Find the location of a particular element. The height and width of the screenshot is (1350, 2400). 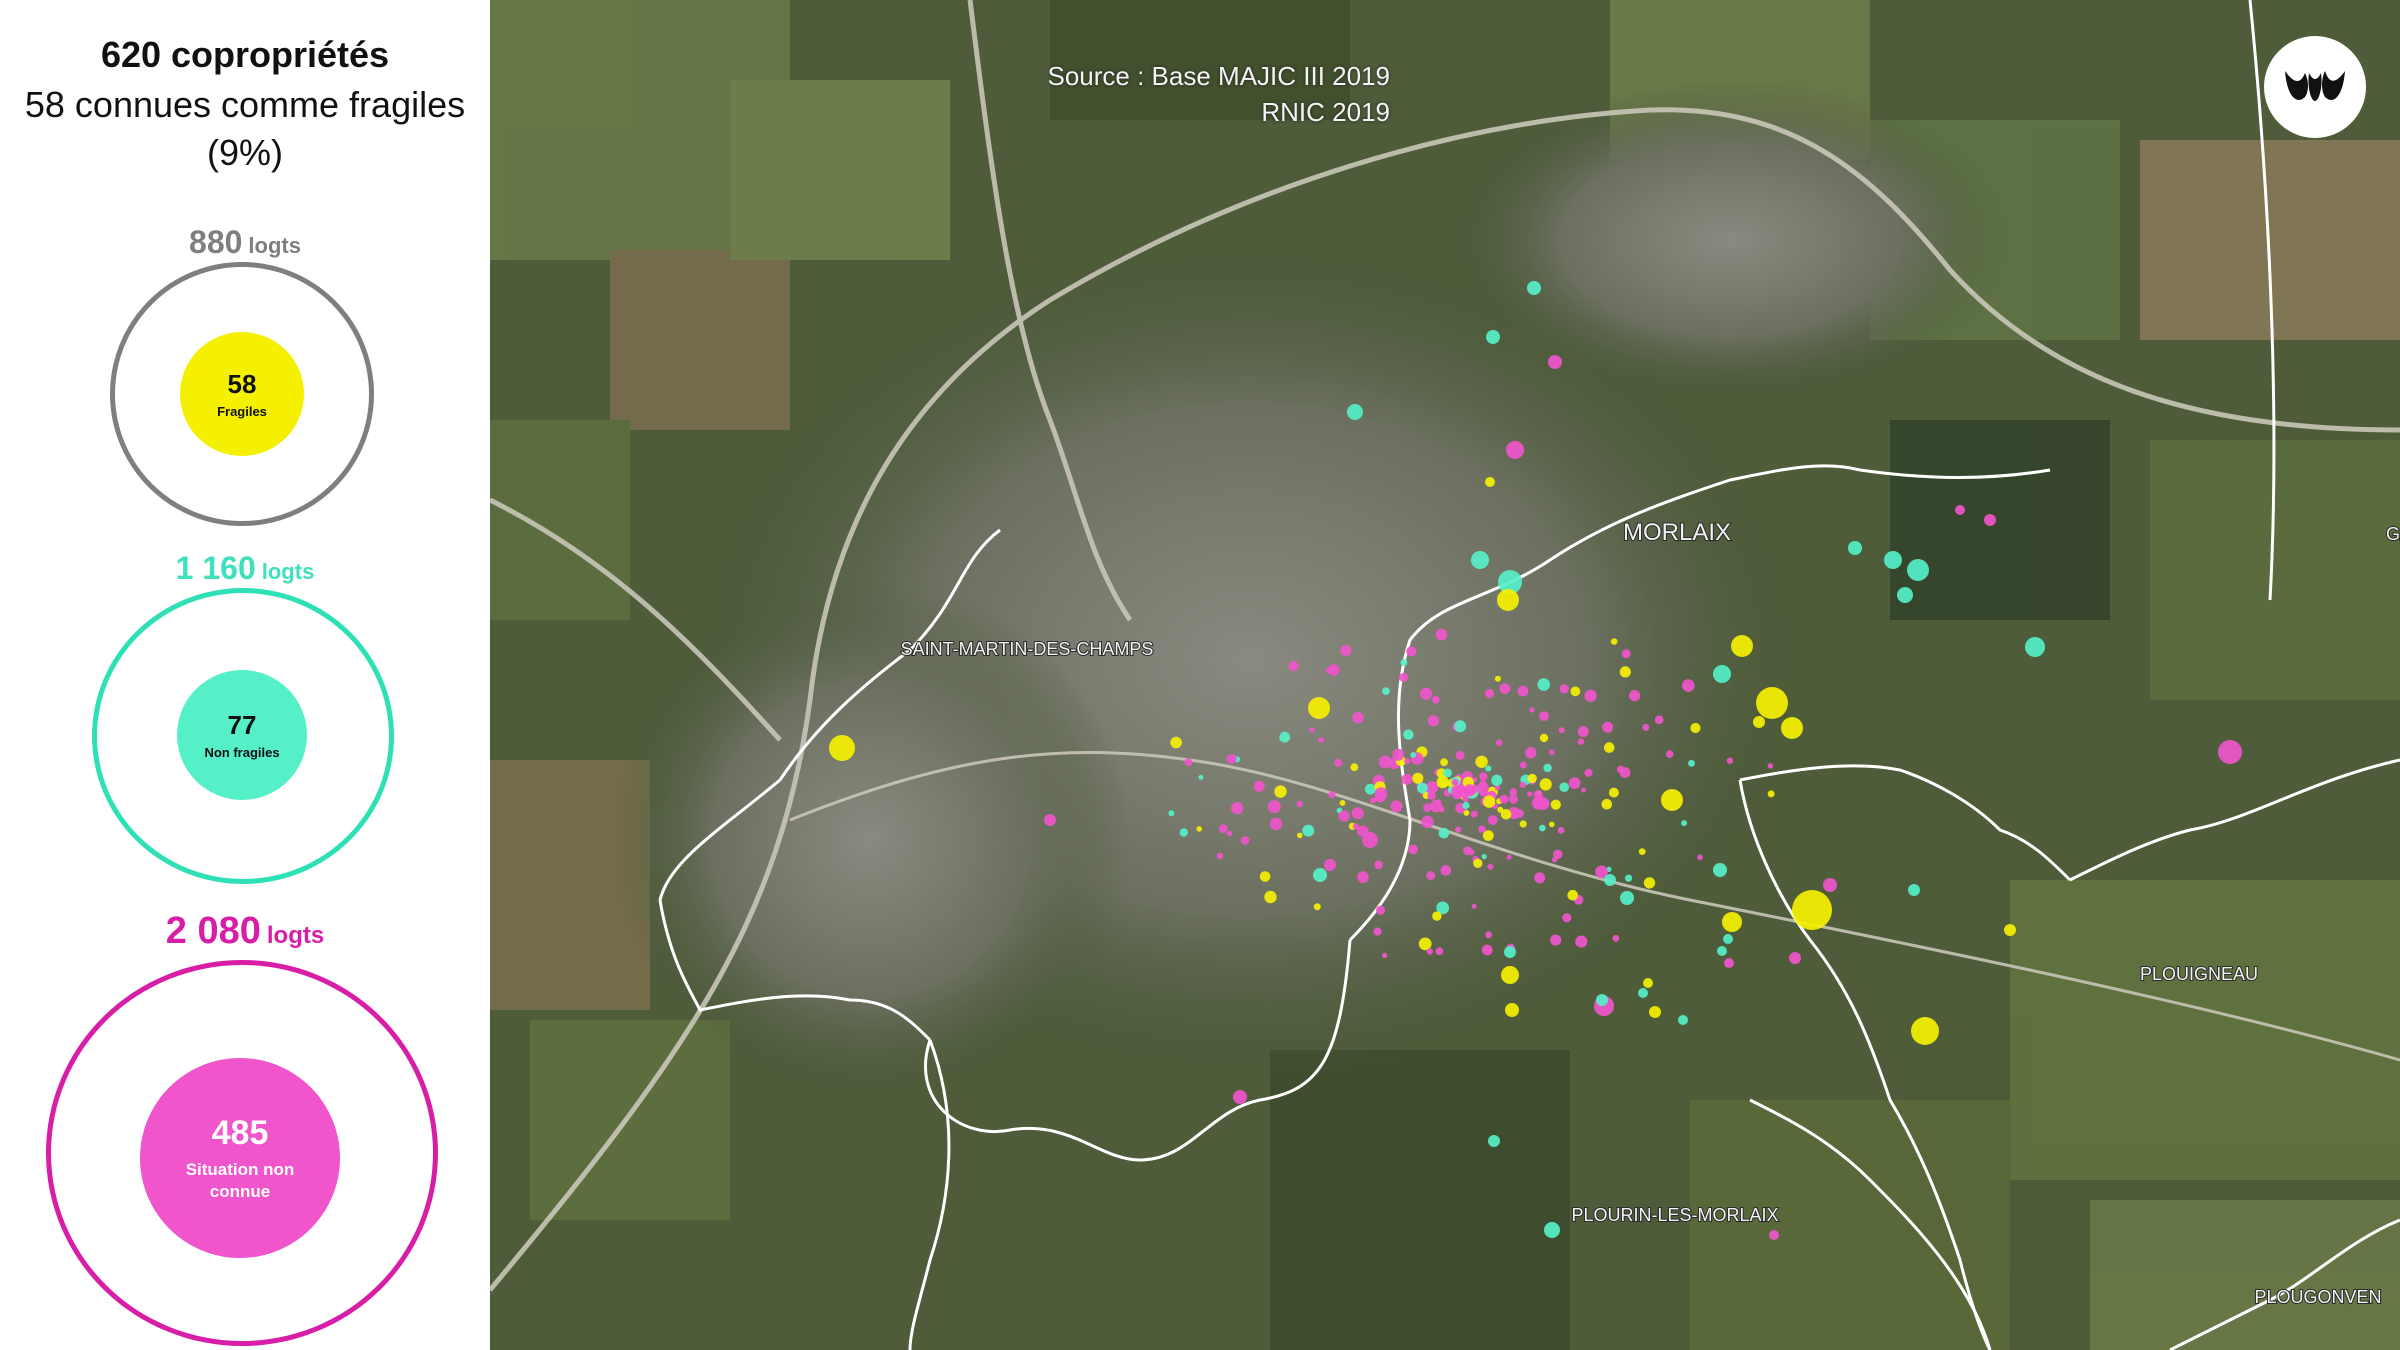

fragile-subtitle: 58 connues comme fragiles is located at coordinates (245, 104).